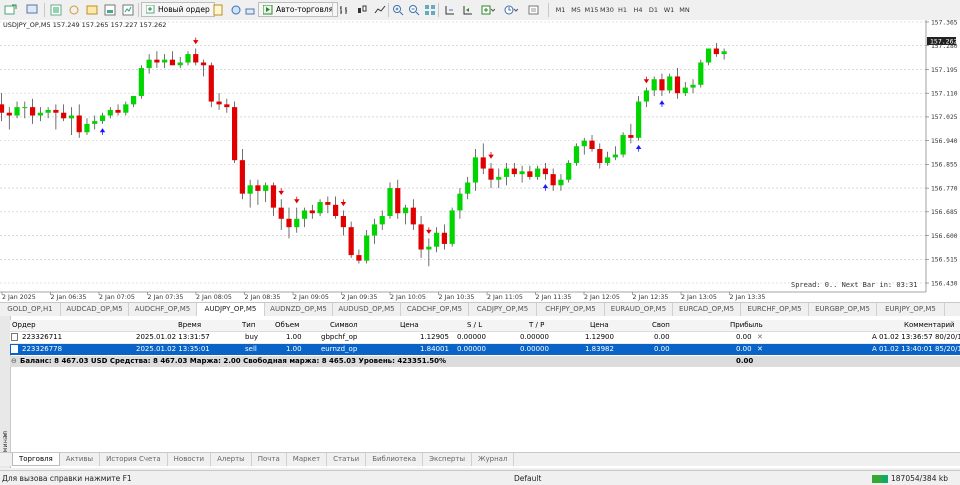 This screenshot has height=485, width=960. Describe the element at coordinates (287, 325) in the screenshot. I see `header-volume: Объем` at that location.